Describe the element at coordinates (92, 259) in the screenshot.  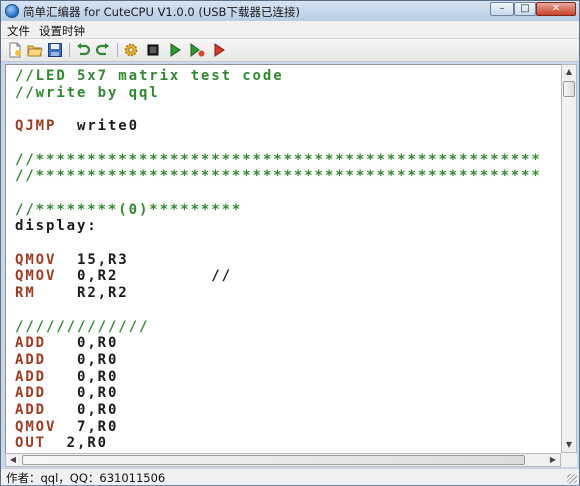
I see `code-text: 15,R3` at that location.